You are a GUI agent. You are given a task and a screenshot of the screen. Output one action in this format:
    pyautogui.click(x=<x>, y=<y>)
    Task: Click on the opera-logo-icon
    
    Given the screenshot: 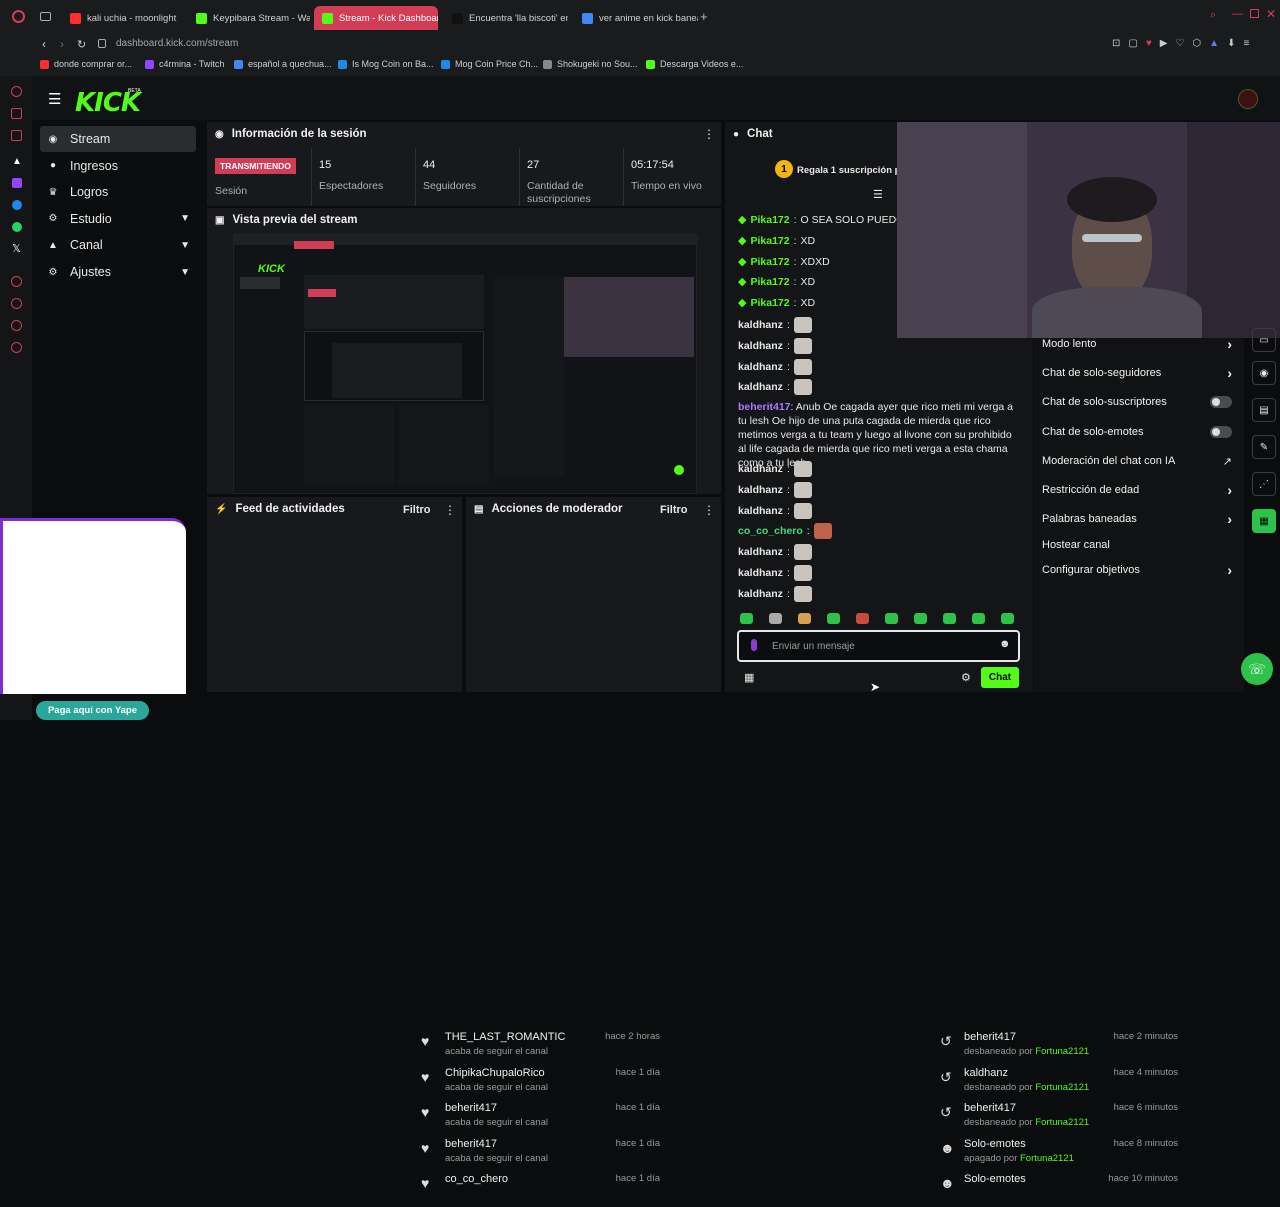 What is the action you would take?
    pyautogui.click(x=18, y=16)
    